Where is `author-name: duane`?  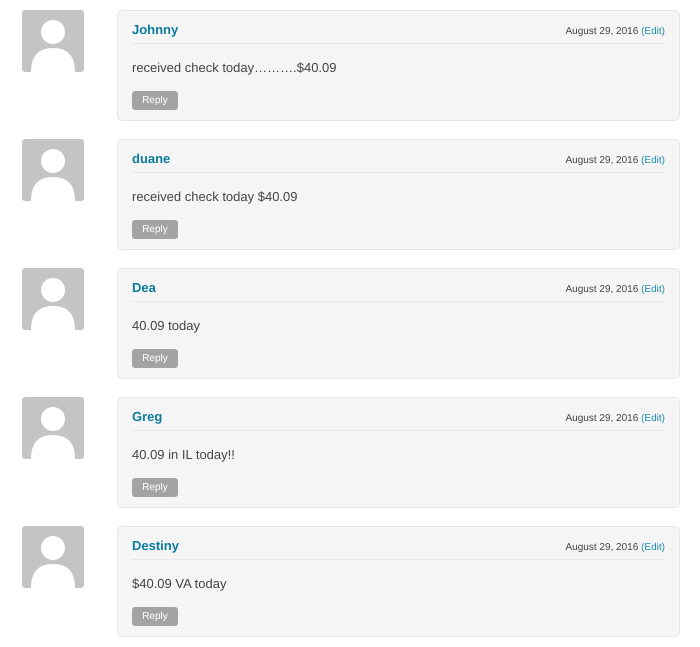
author-name: duane is located at coordinates (151, 158).